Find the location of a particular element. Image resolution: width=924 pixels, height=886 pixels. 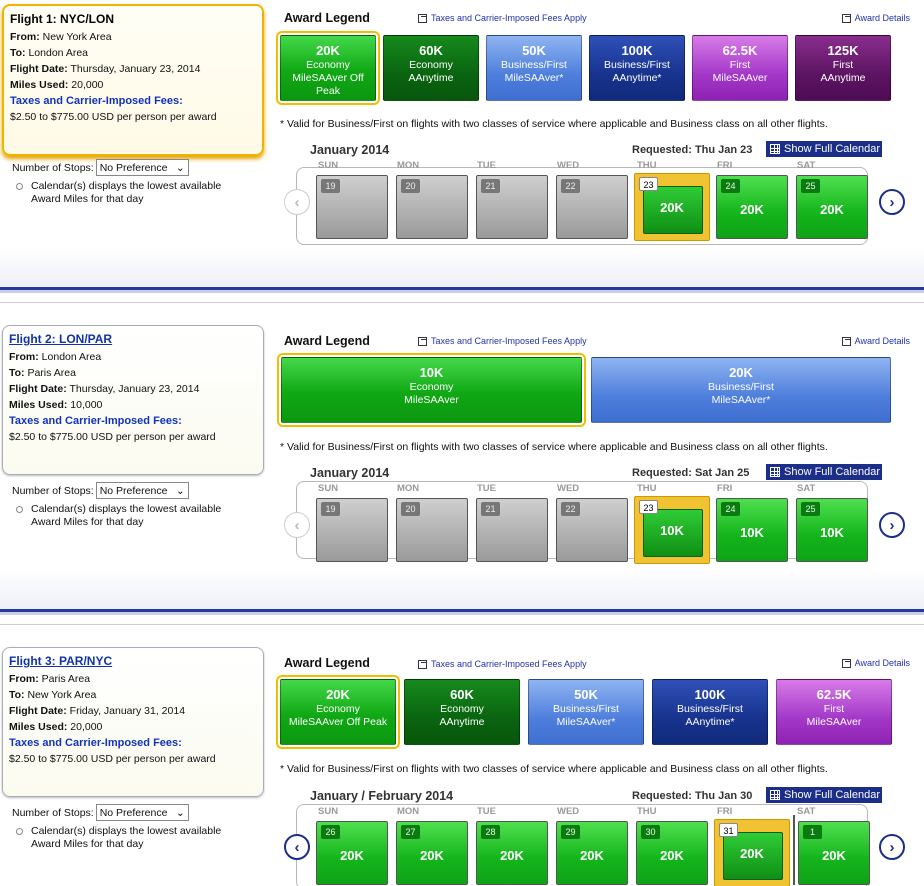

award-legend-title: Award Legend is located at coordinates (327, 18).